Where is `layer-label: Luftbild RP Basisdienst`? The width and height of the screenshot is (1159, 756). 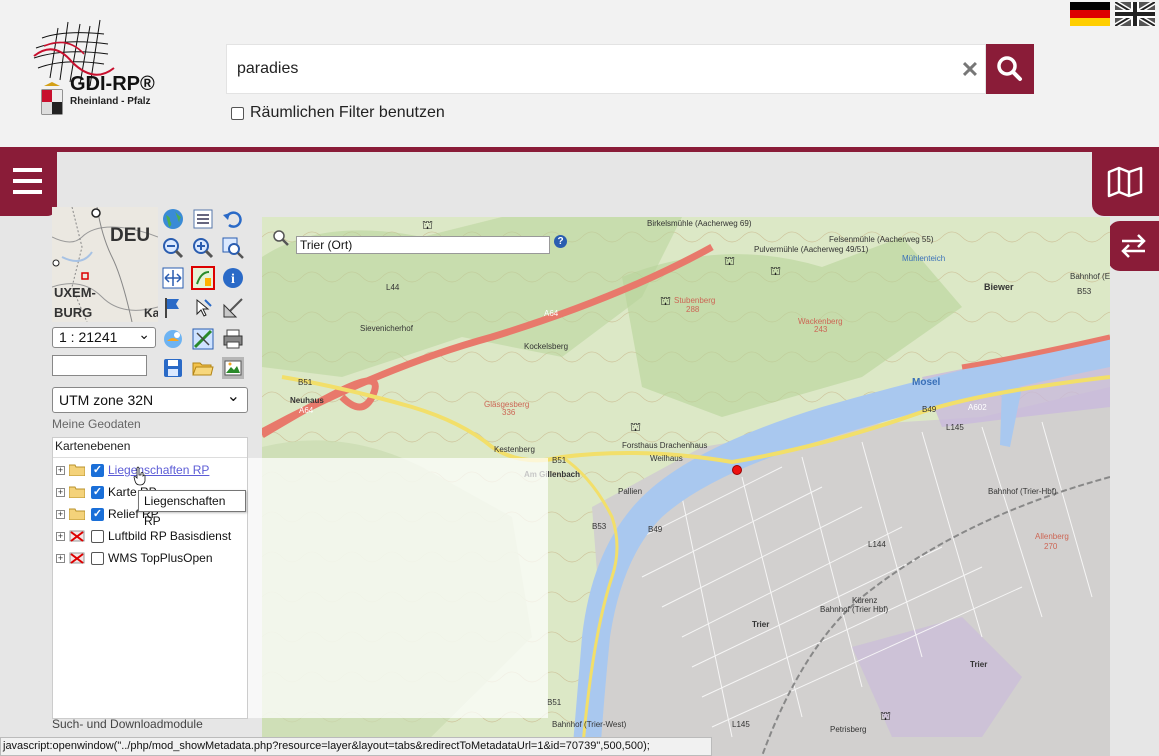 layer-label: Luftbild RP Basisdienst is located at coordinates (169, 536).